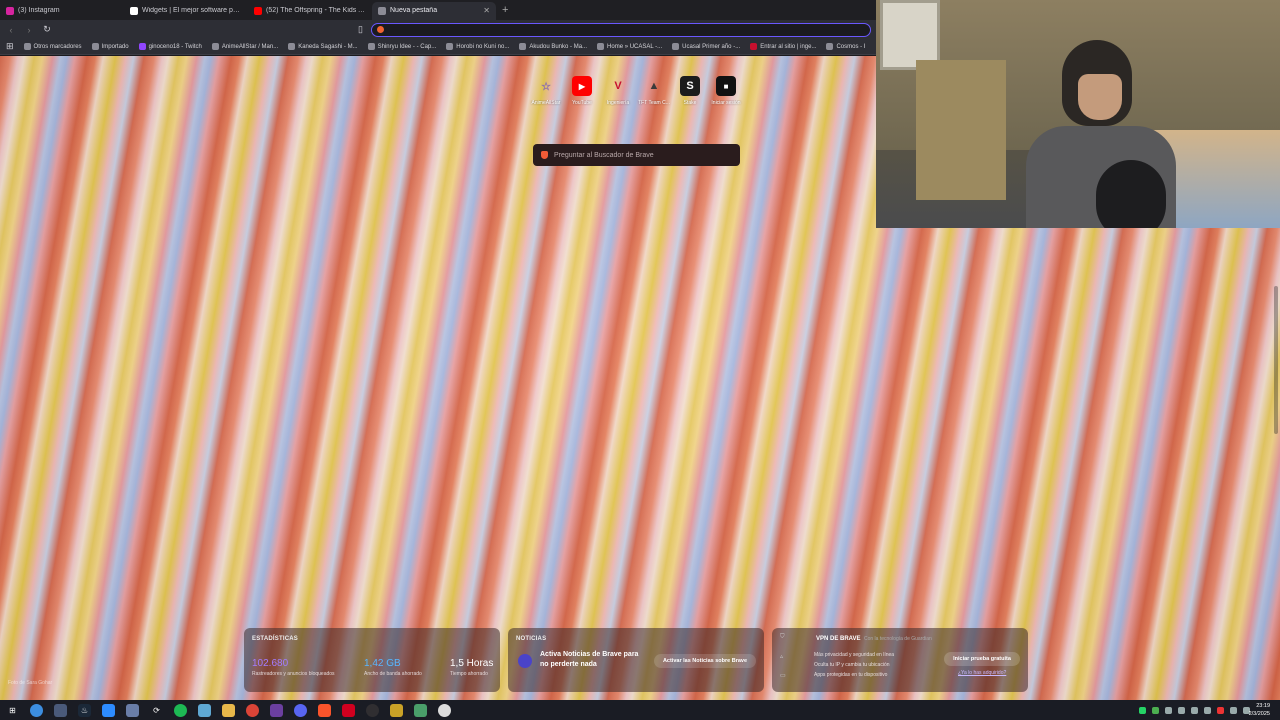 This screenshot has width=1280, height=720. I want to click on stat-bandwidth: 1,42 GB Ancho de banda ahorrado, so click(393, 667).